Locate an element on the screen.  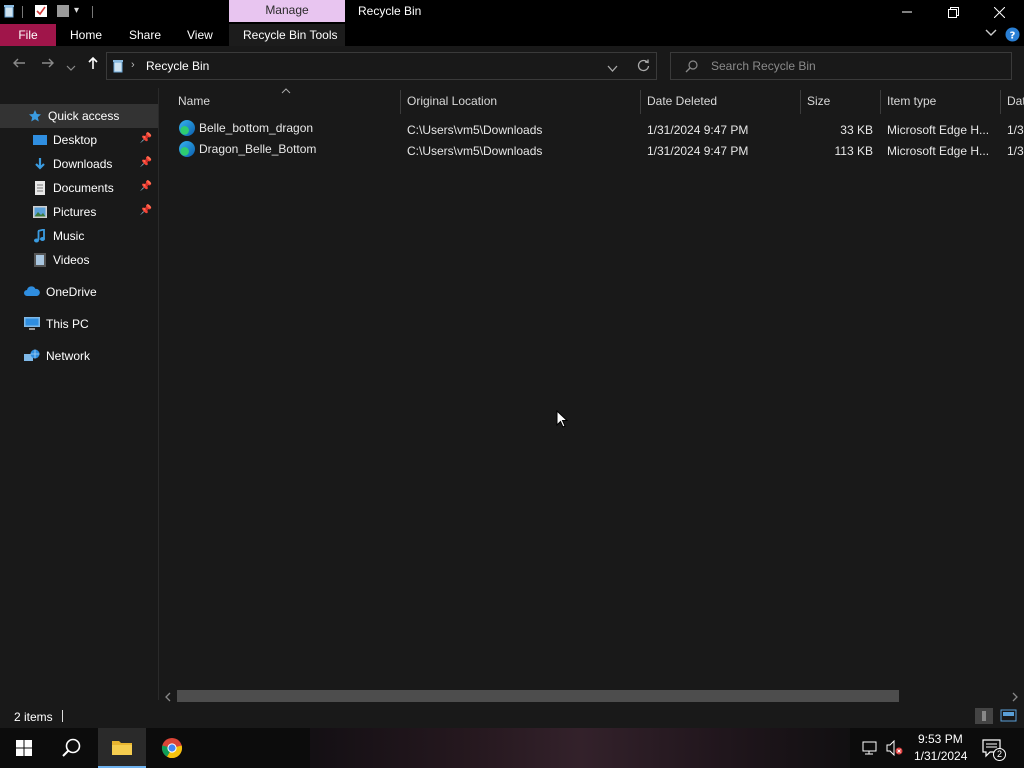
sidebar-item-label: Music is located at coordinates (69, 236).